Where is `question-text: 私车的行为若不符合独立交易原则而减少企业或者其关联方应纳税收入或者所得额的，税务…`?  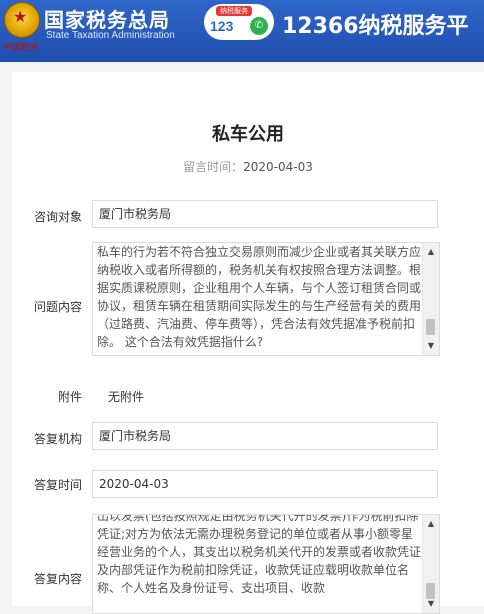 question-text: 私车的行为若不符合独立交易原则而减少企业或者其关联方应纳税收入或者所得额的，税务… is located at coordinates (259, 297).